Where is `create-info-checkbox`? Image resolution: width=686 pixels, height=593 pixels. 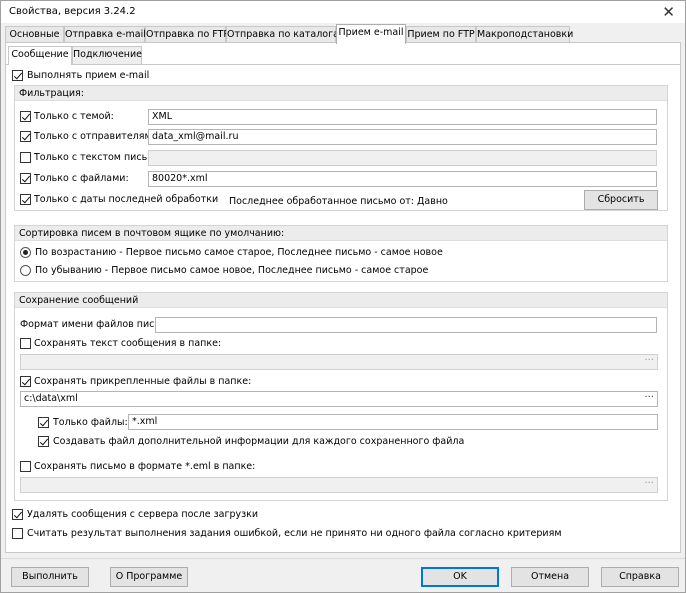 create-info-checkbox is located at coordinates (43, 441).